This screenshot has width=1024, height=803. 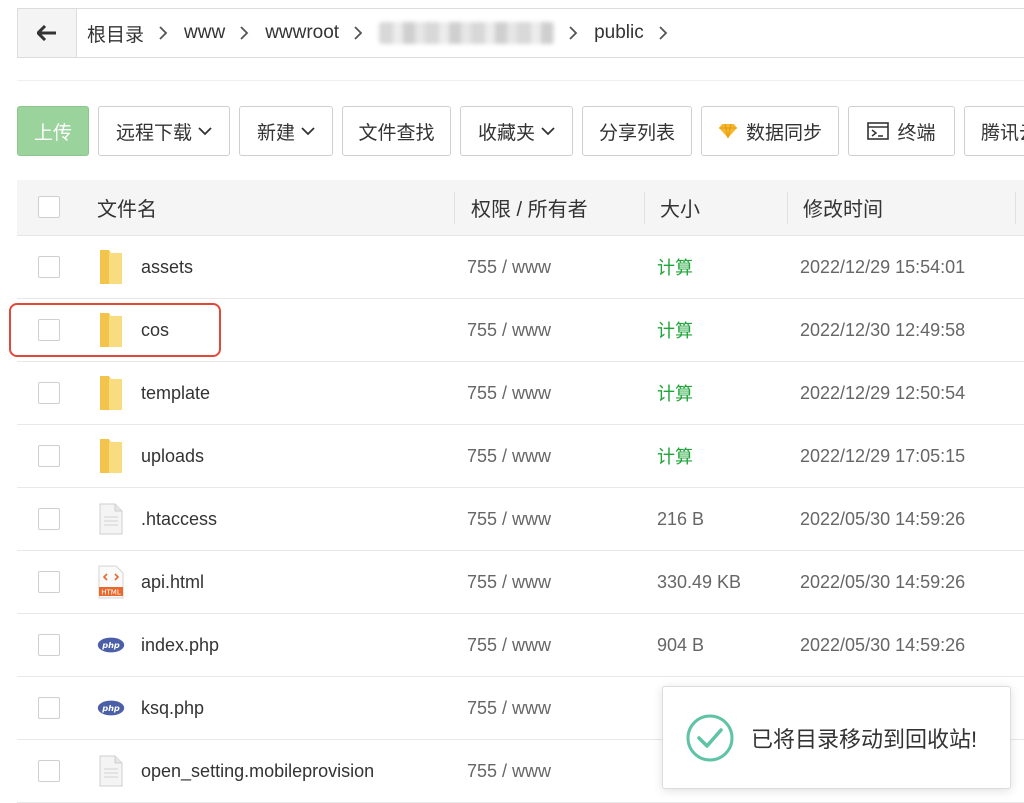 I want to click on new-button: 新建, so click(x=286, y=131).